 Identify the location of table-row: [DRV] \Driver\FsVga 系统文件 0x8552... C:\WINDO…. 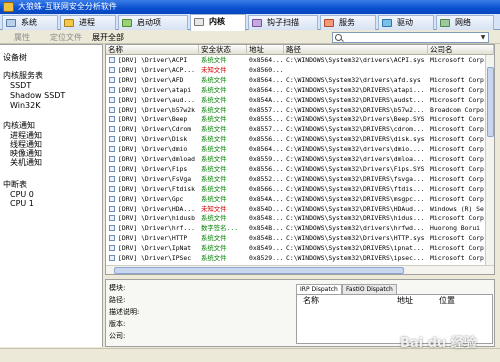
(300, 179).